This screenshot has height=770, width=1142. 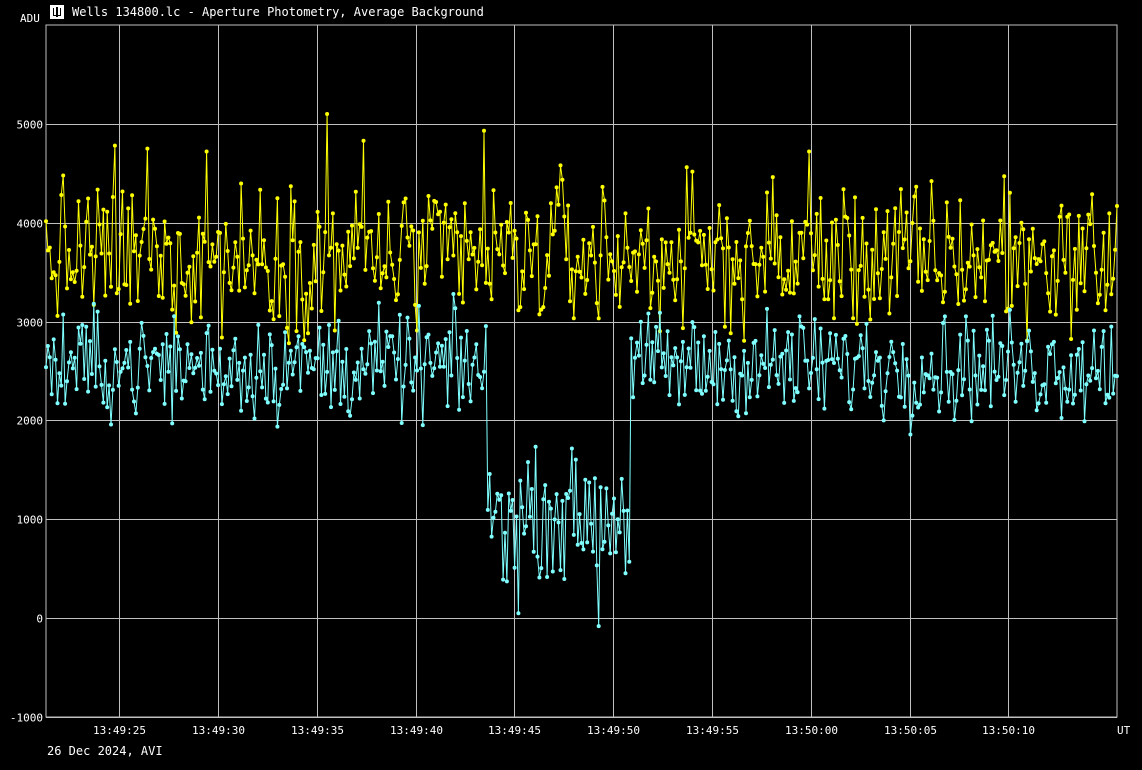 I want to click on y-tick-label: 3000, so click(x=30, y=323).